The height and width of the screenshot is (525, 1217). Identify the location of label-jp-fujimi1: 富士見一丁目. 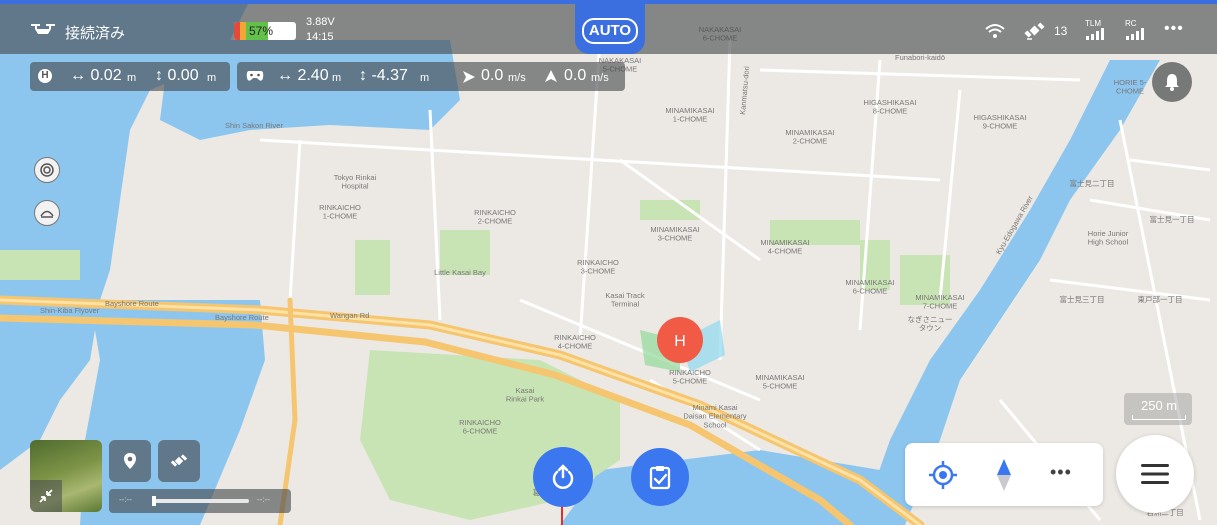
(1172, 219).